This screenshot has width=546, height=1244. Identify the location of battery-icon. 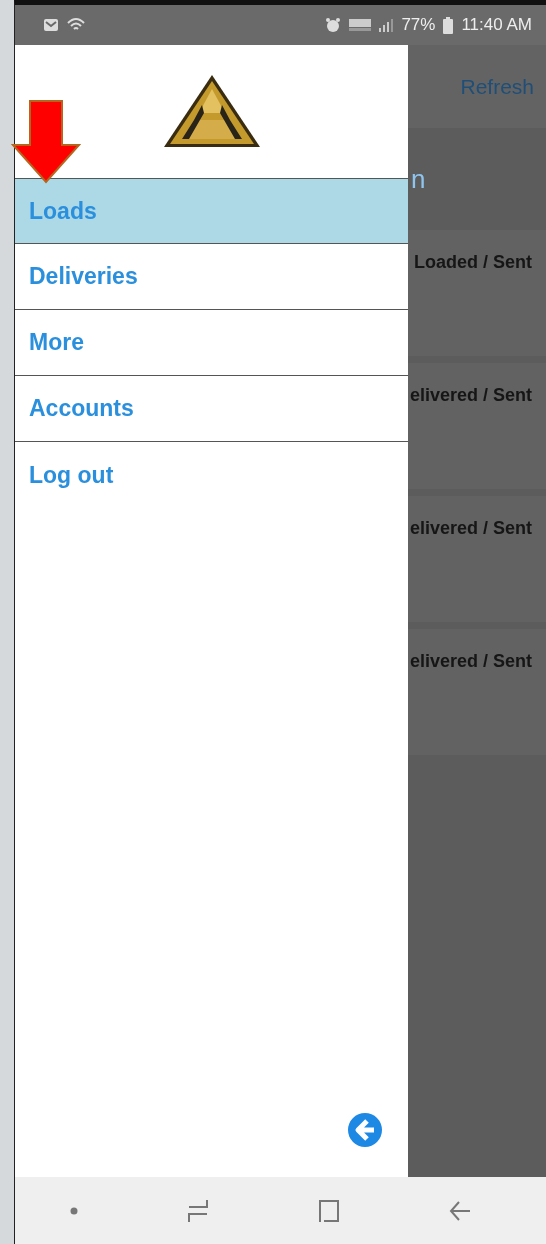
(448, 25).